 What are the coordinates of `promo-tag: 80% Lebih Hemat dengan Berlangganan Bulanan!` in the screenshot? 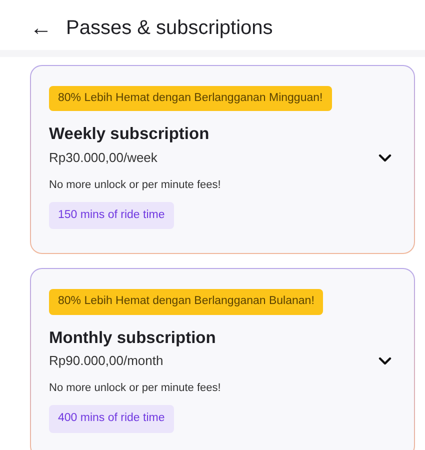 It's located at (186, 302).